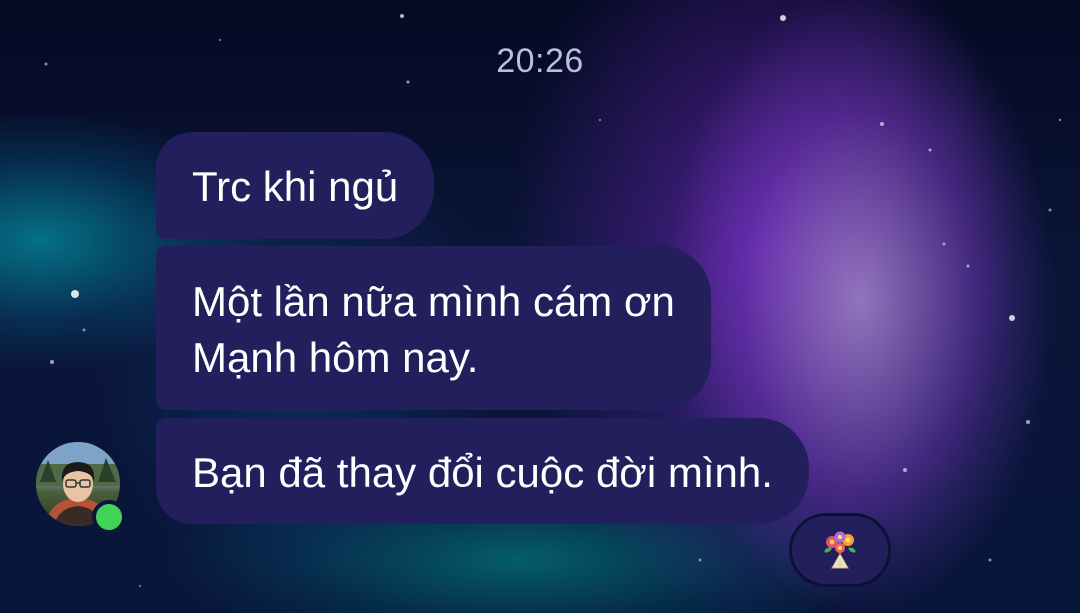  I want to click on message-bubble-3: Bạn đã thay đổi cuộc đời mình., so click(482, 471).